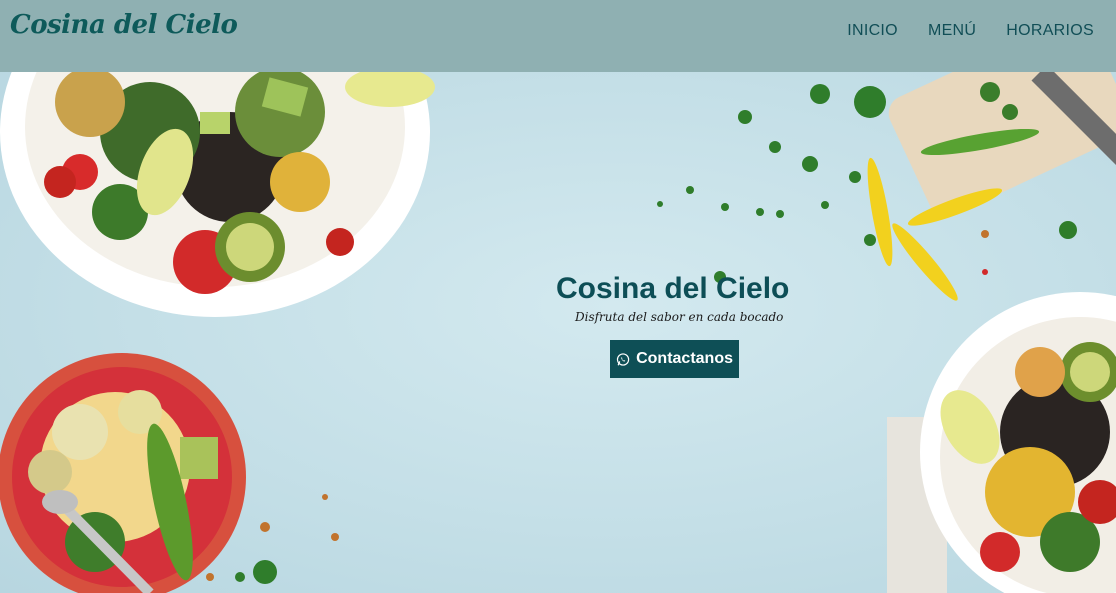 Image resolution: width=1116 pixels, height=593 pixels. I want to click on hero-subtitle: Disfruta del sabor en cada bocado, so click(679, 317).